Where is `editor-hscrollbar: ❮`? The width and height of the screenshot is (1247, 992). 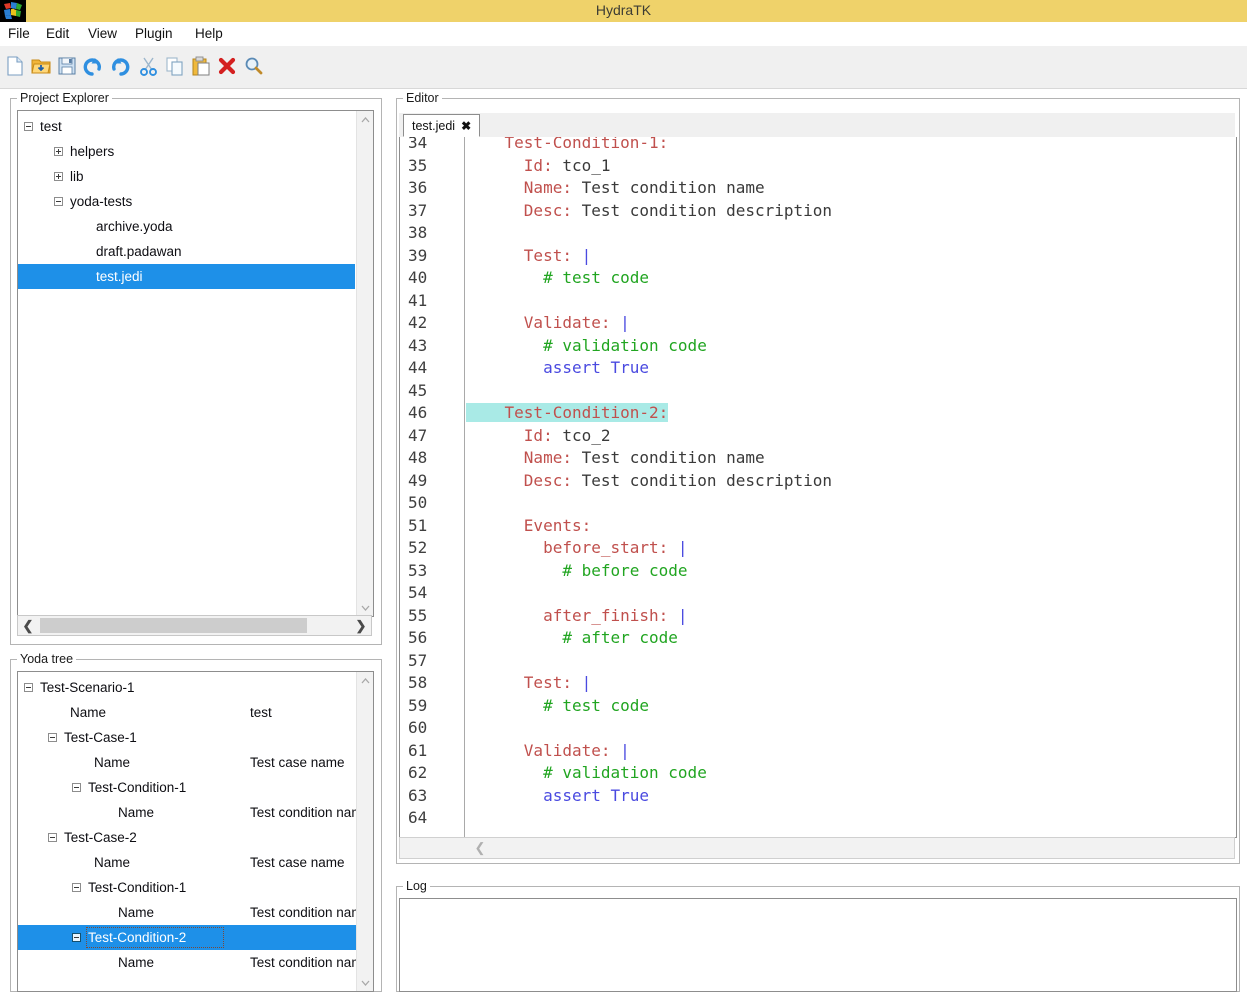 editor-hscrollbar: ❮ is located at coordinates (817, 848).